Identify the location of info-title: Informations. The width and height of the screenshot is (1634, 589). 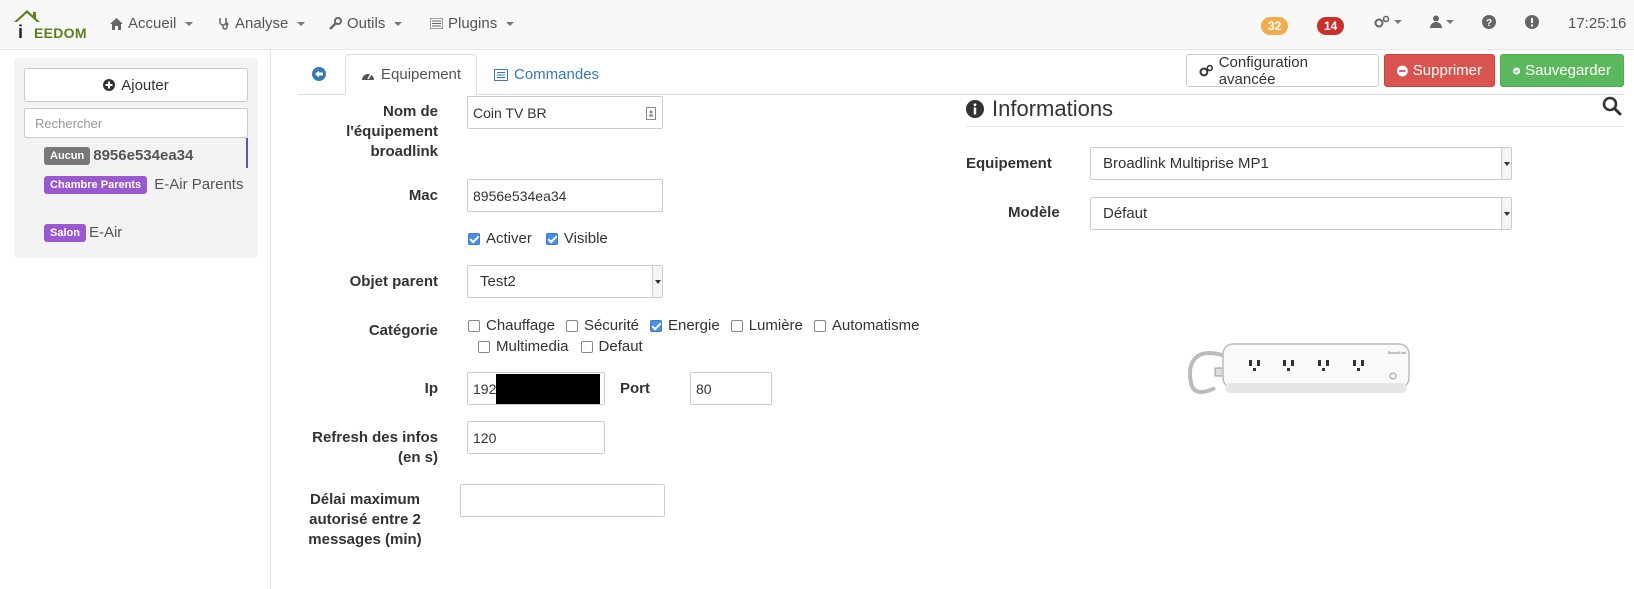
(1039, 109).